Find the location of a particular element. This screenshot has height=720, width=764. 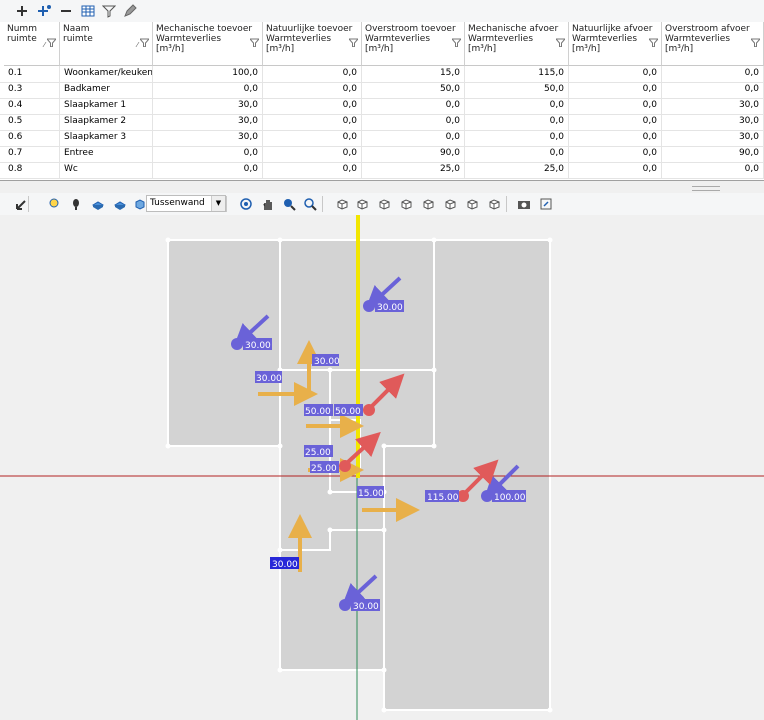

table-row: 0.6 Slaapkamer 3 30,0 0,0 0,0 0,0 0,0 30,0 is located at coordinates (382, 138).